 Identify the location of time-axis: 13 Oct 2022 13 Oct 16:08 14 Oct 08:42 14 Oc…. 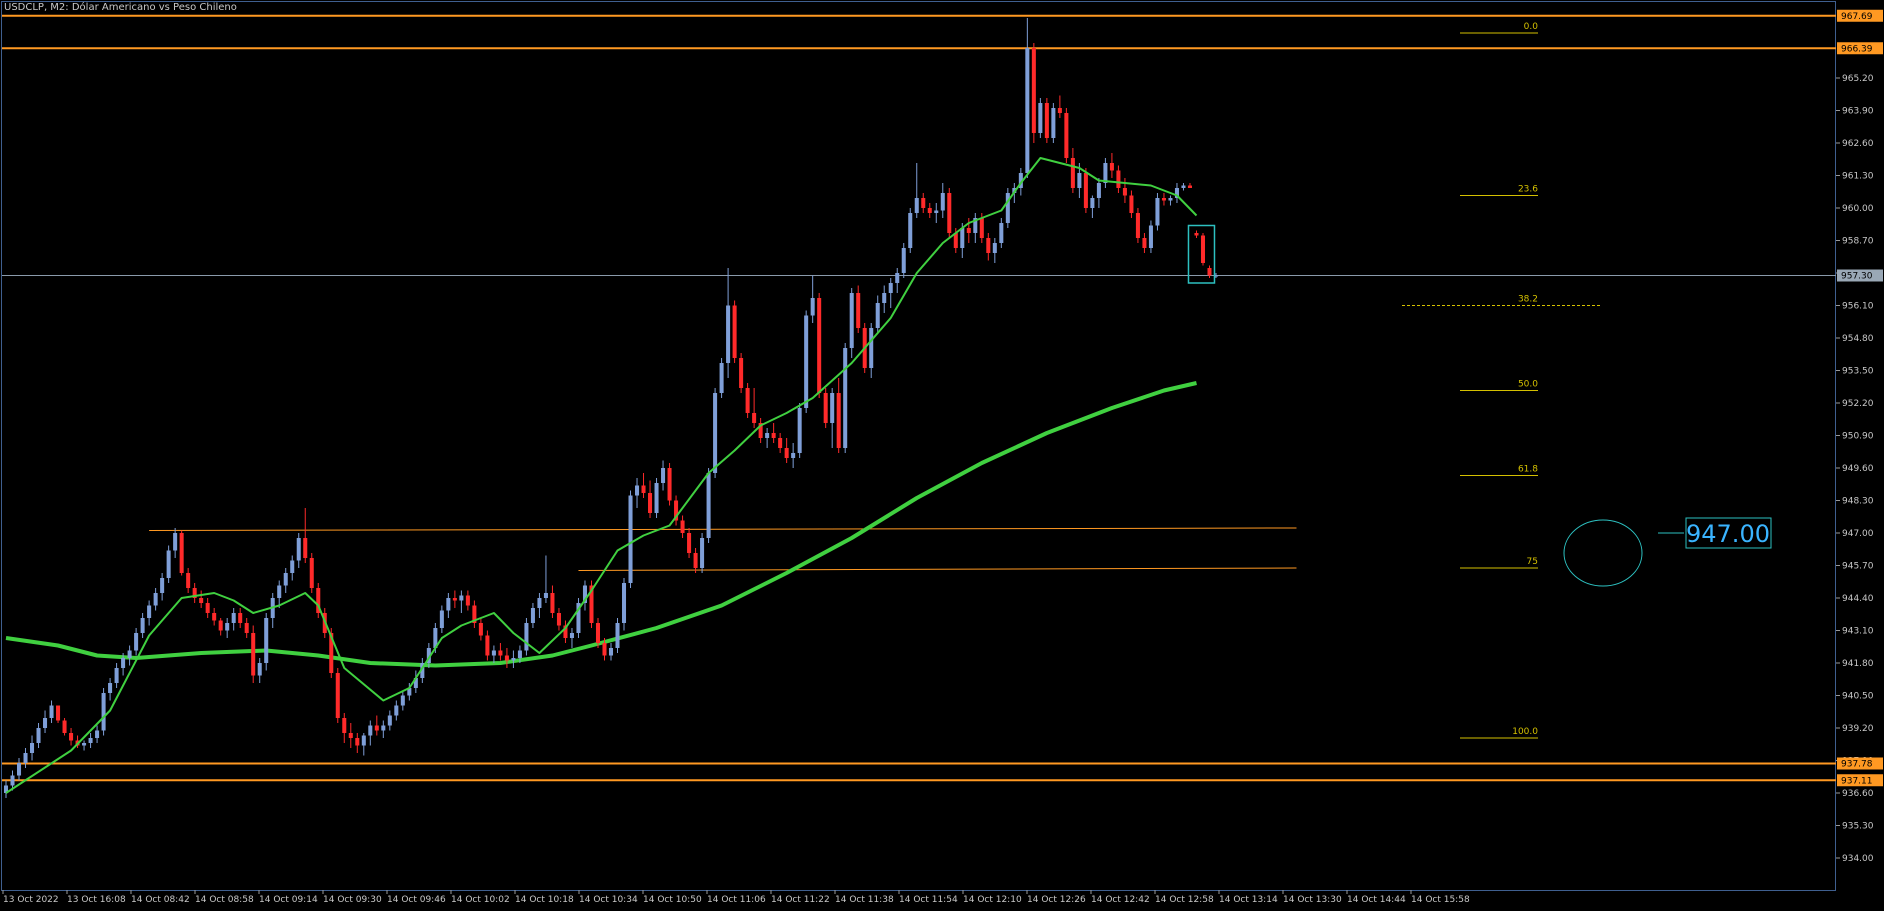
(736, 897).